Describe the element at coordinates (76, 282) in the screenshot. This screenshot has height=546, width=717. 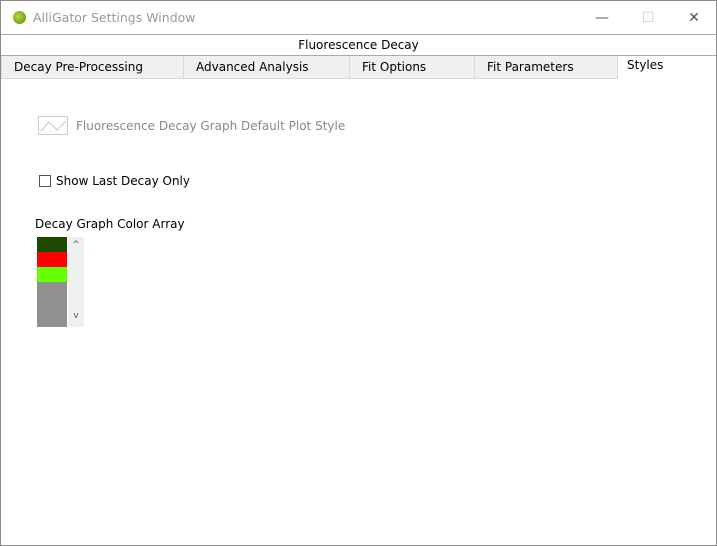
I see `color-array-scrollbar: ^ v` at that location.